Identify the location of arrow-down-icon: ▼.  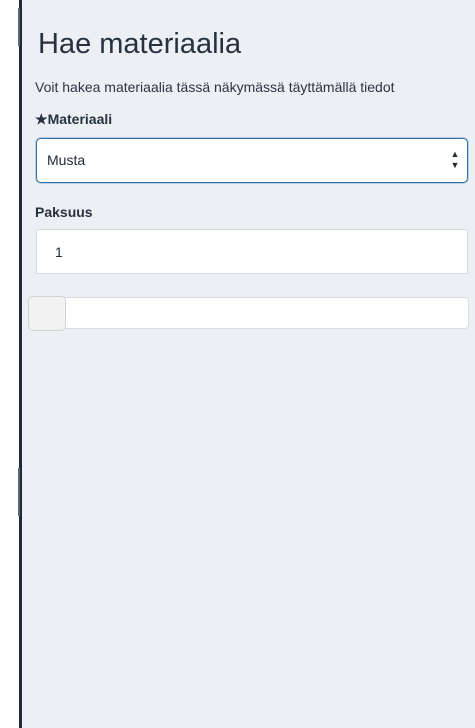
(455, 165).